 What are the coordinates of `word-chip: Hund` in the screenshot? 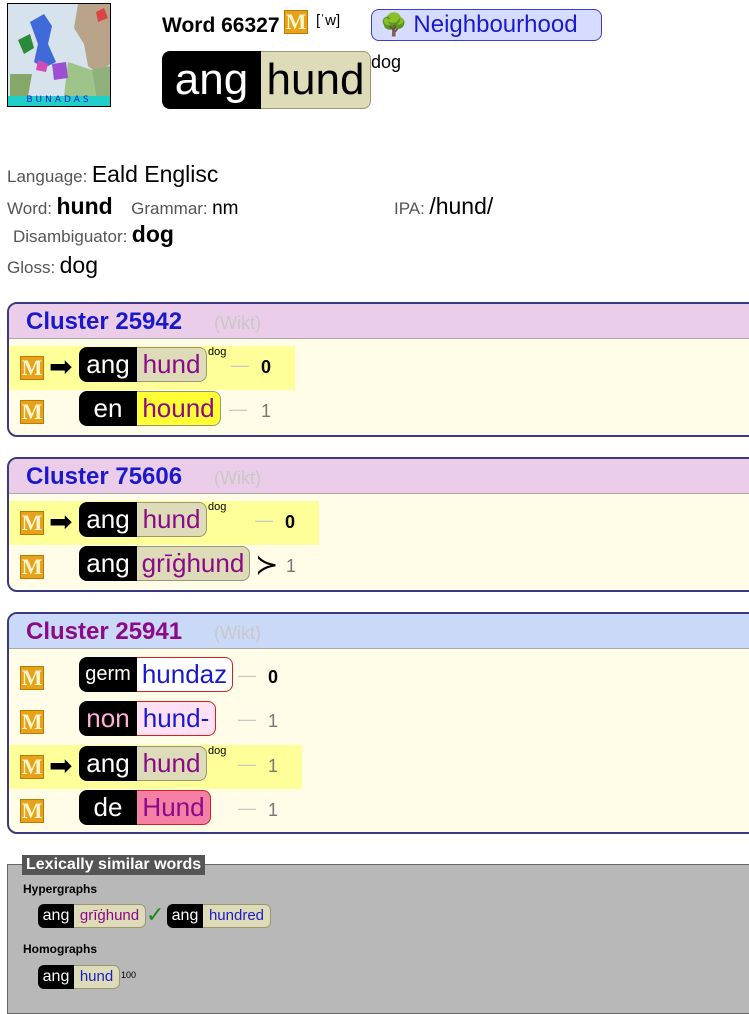 It's located at (174, 807).